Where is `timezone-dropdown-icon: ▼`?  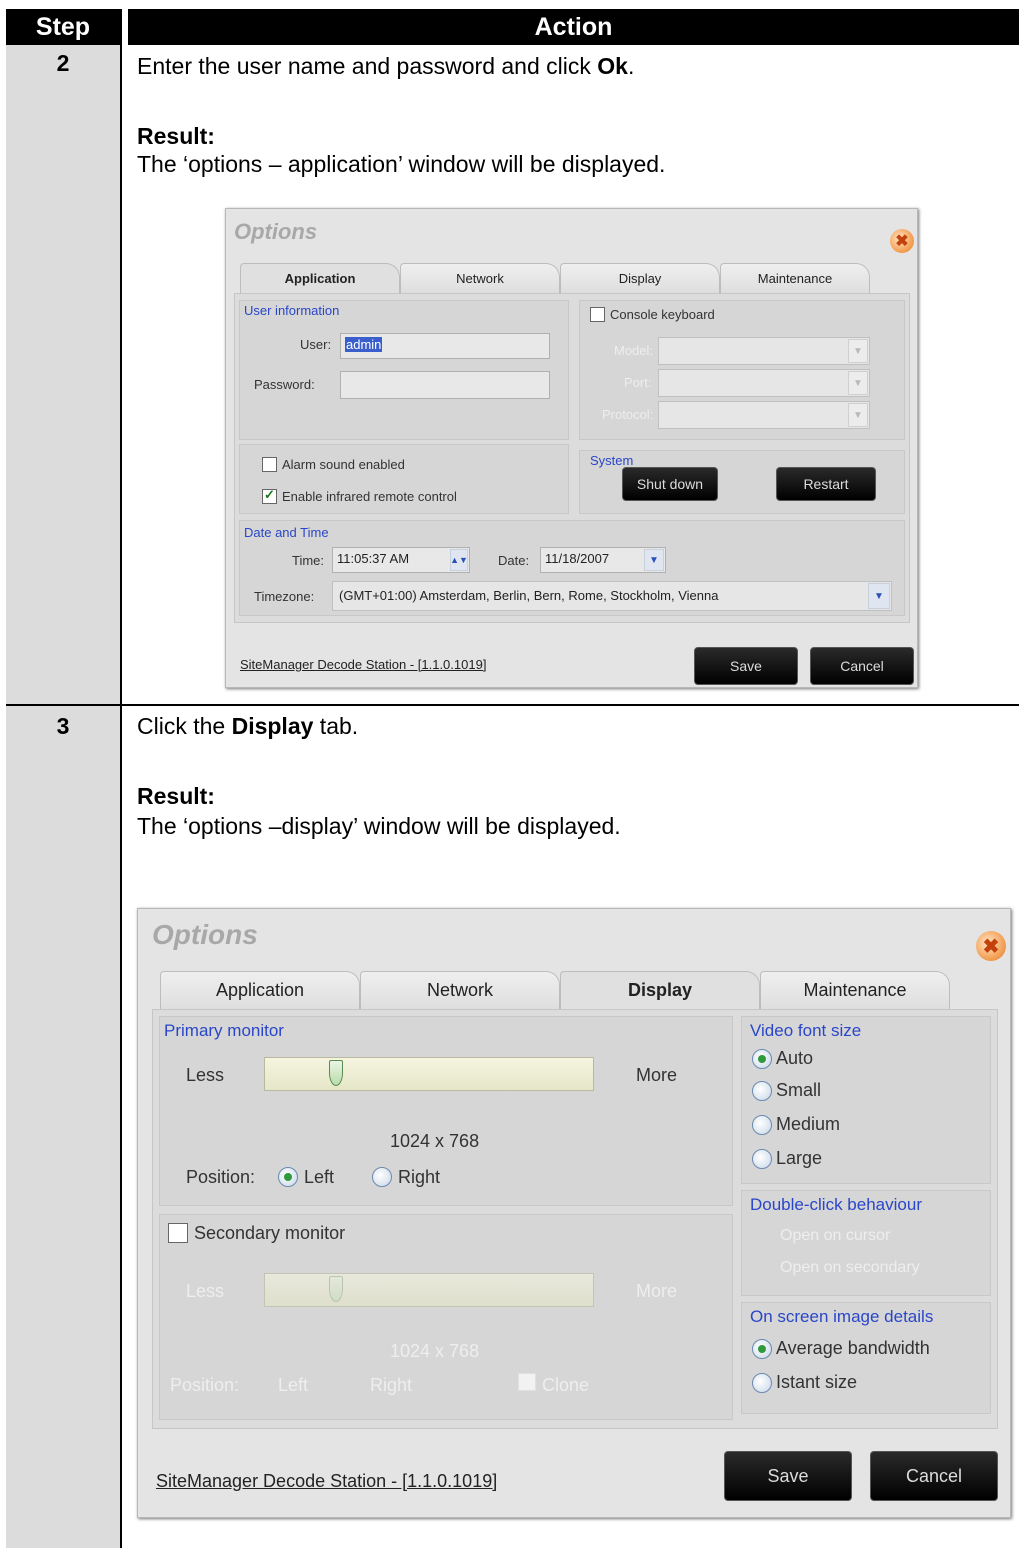 timezone-dropdown-icon: ▼ is located at coordinates (879, 596).